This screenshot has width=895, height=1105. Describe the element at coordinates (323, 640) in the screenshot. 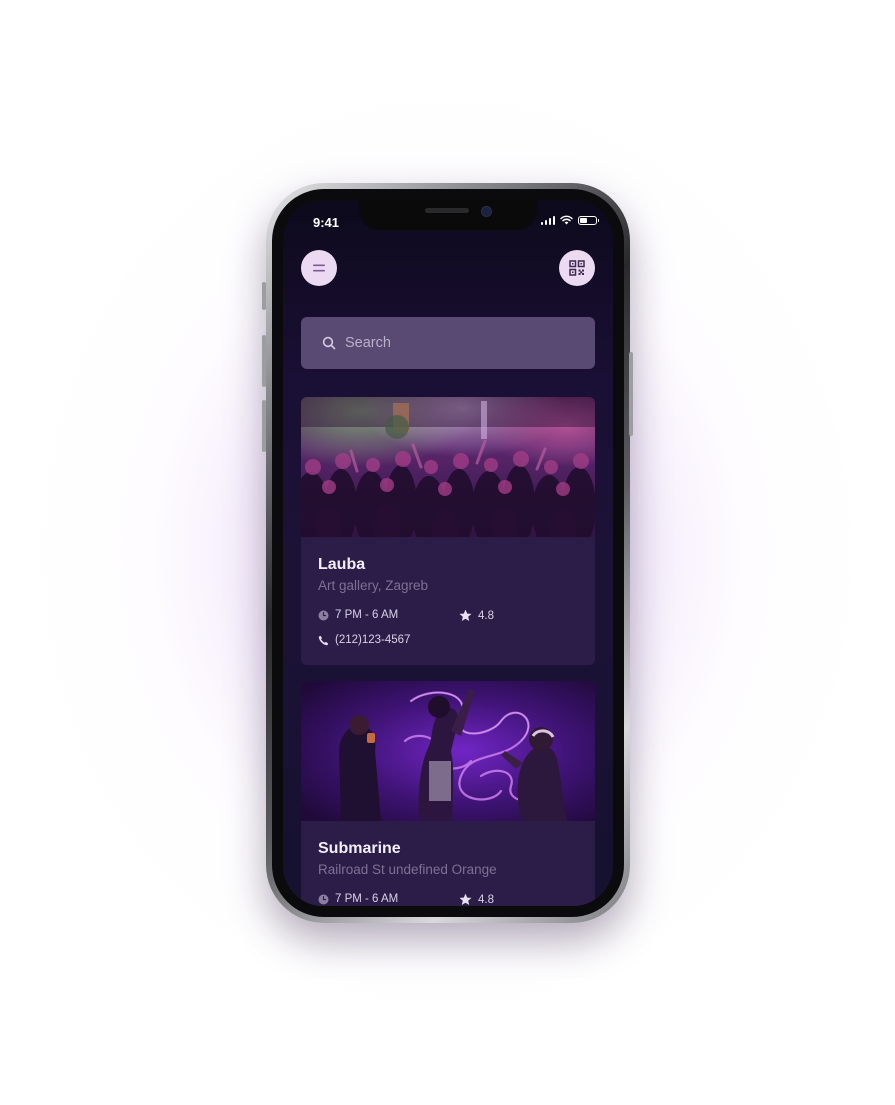

I see `phone-icon` at that location.